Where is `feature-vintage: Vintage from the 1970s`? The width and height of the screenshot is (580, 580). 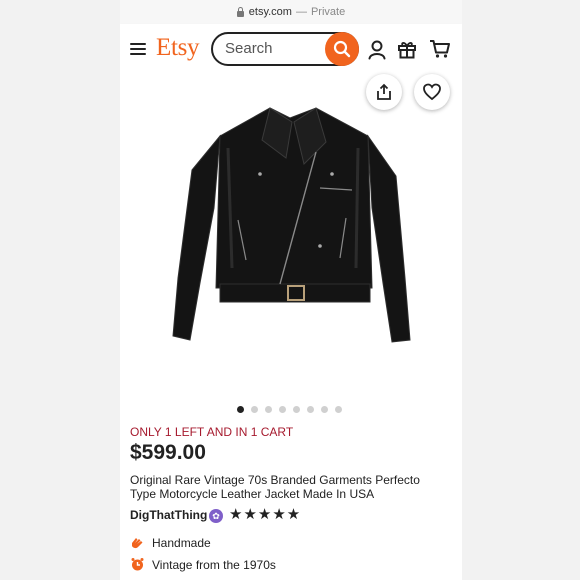 feature-vintage: Vintage from the 1970s is located at coordinates (203, 564).